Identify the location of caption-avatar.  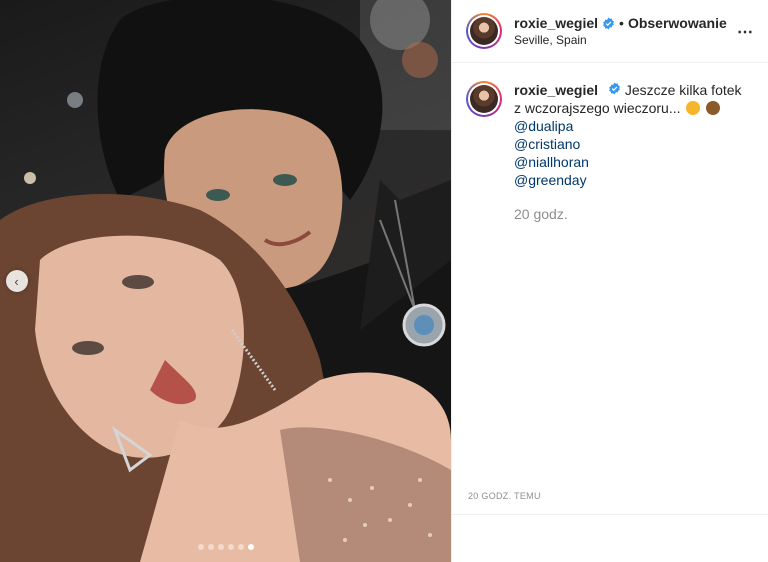
(484, 99).